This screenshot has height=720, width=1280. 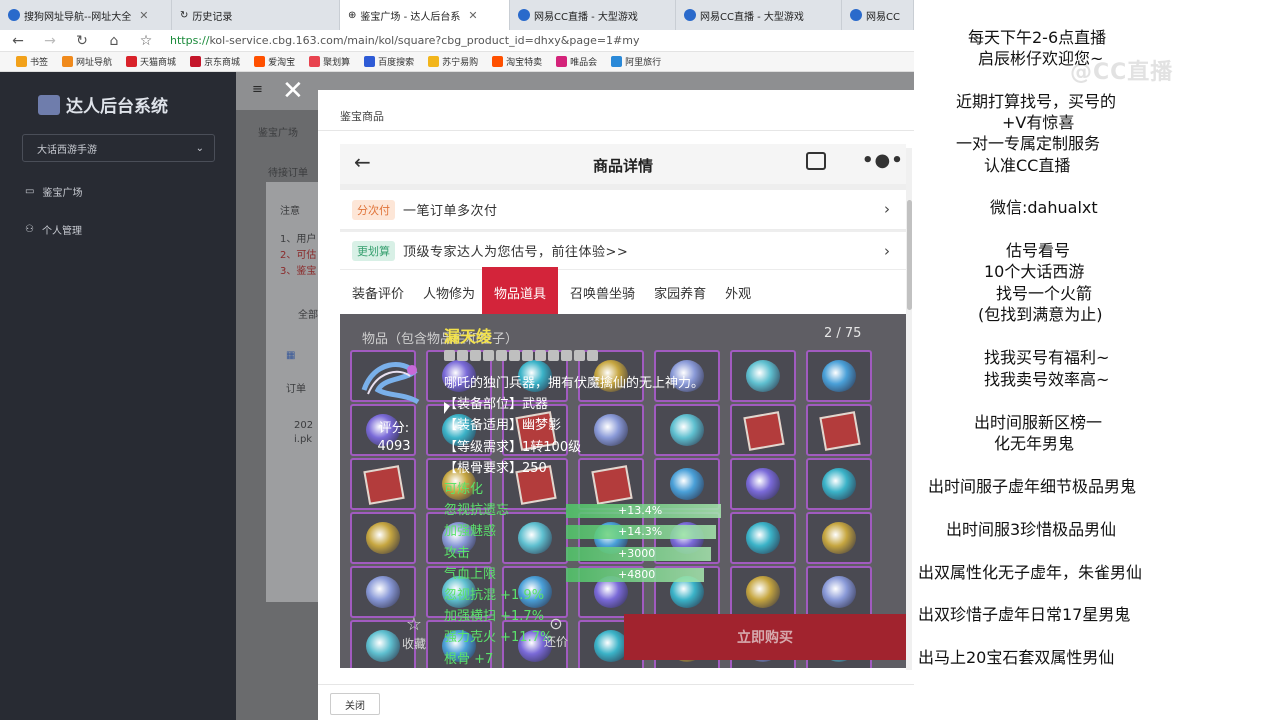 I want to click on close-button: 关闭, so click(x=355, y=704).